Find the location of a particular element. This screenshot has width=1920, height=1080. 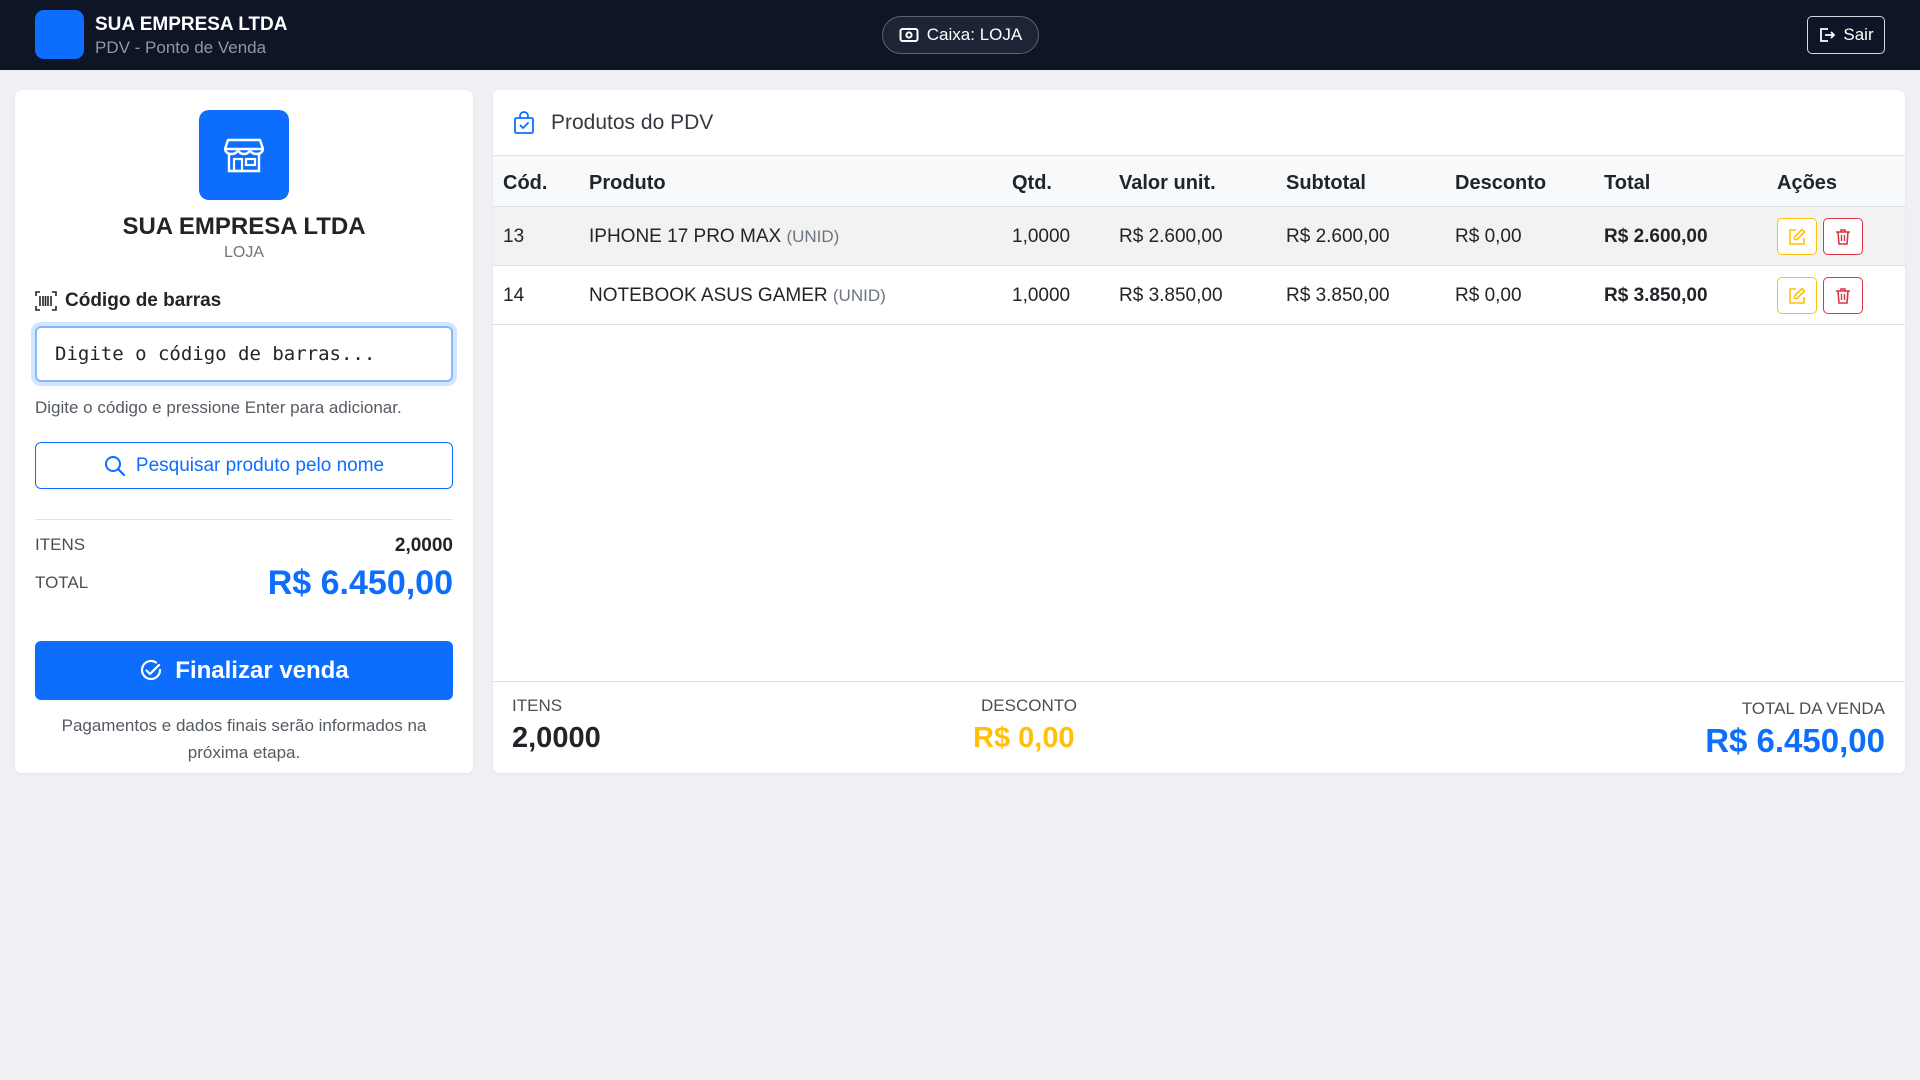

cash-icon is located at coordinates (909, 35).